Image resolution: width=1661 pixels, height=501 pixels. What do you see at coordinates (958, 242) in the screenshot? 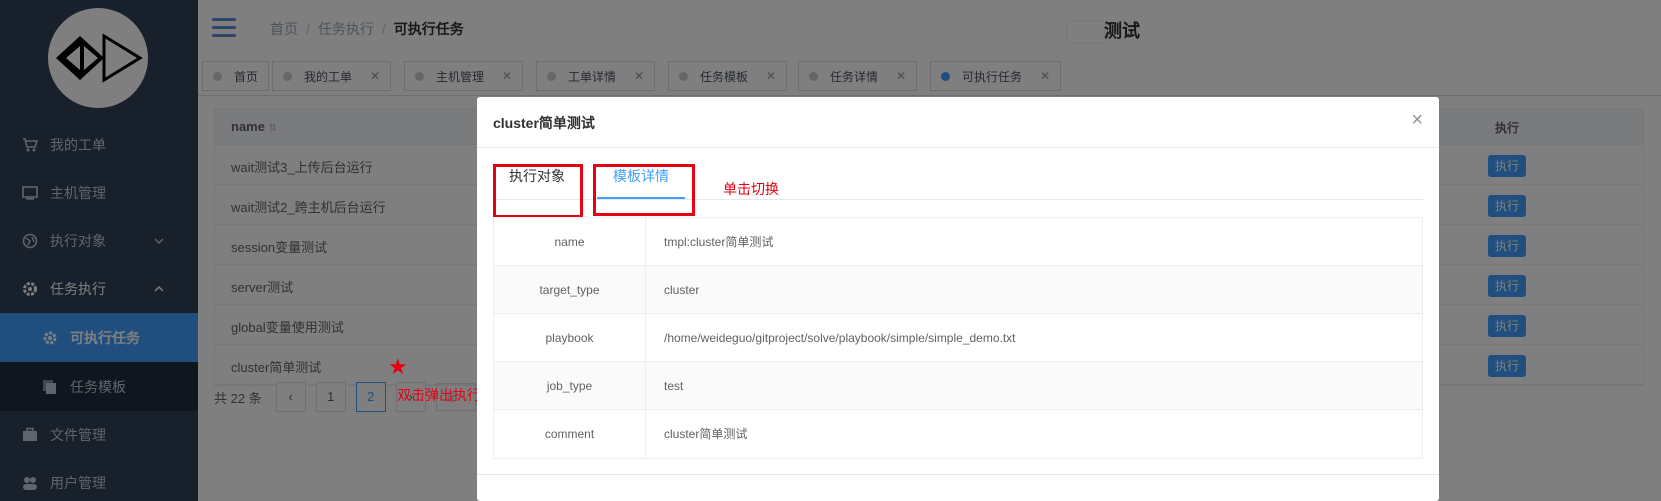
I see `detail-row: name tmpl:cluster简单测试` at bounding box center [958, 242].